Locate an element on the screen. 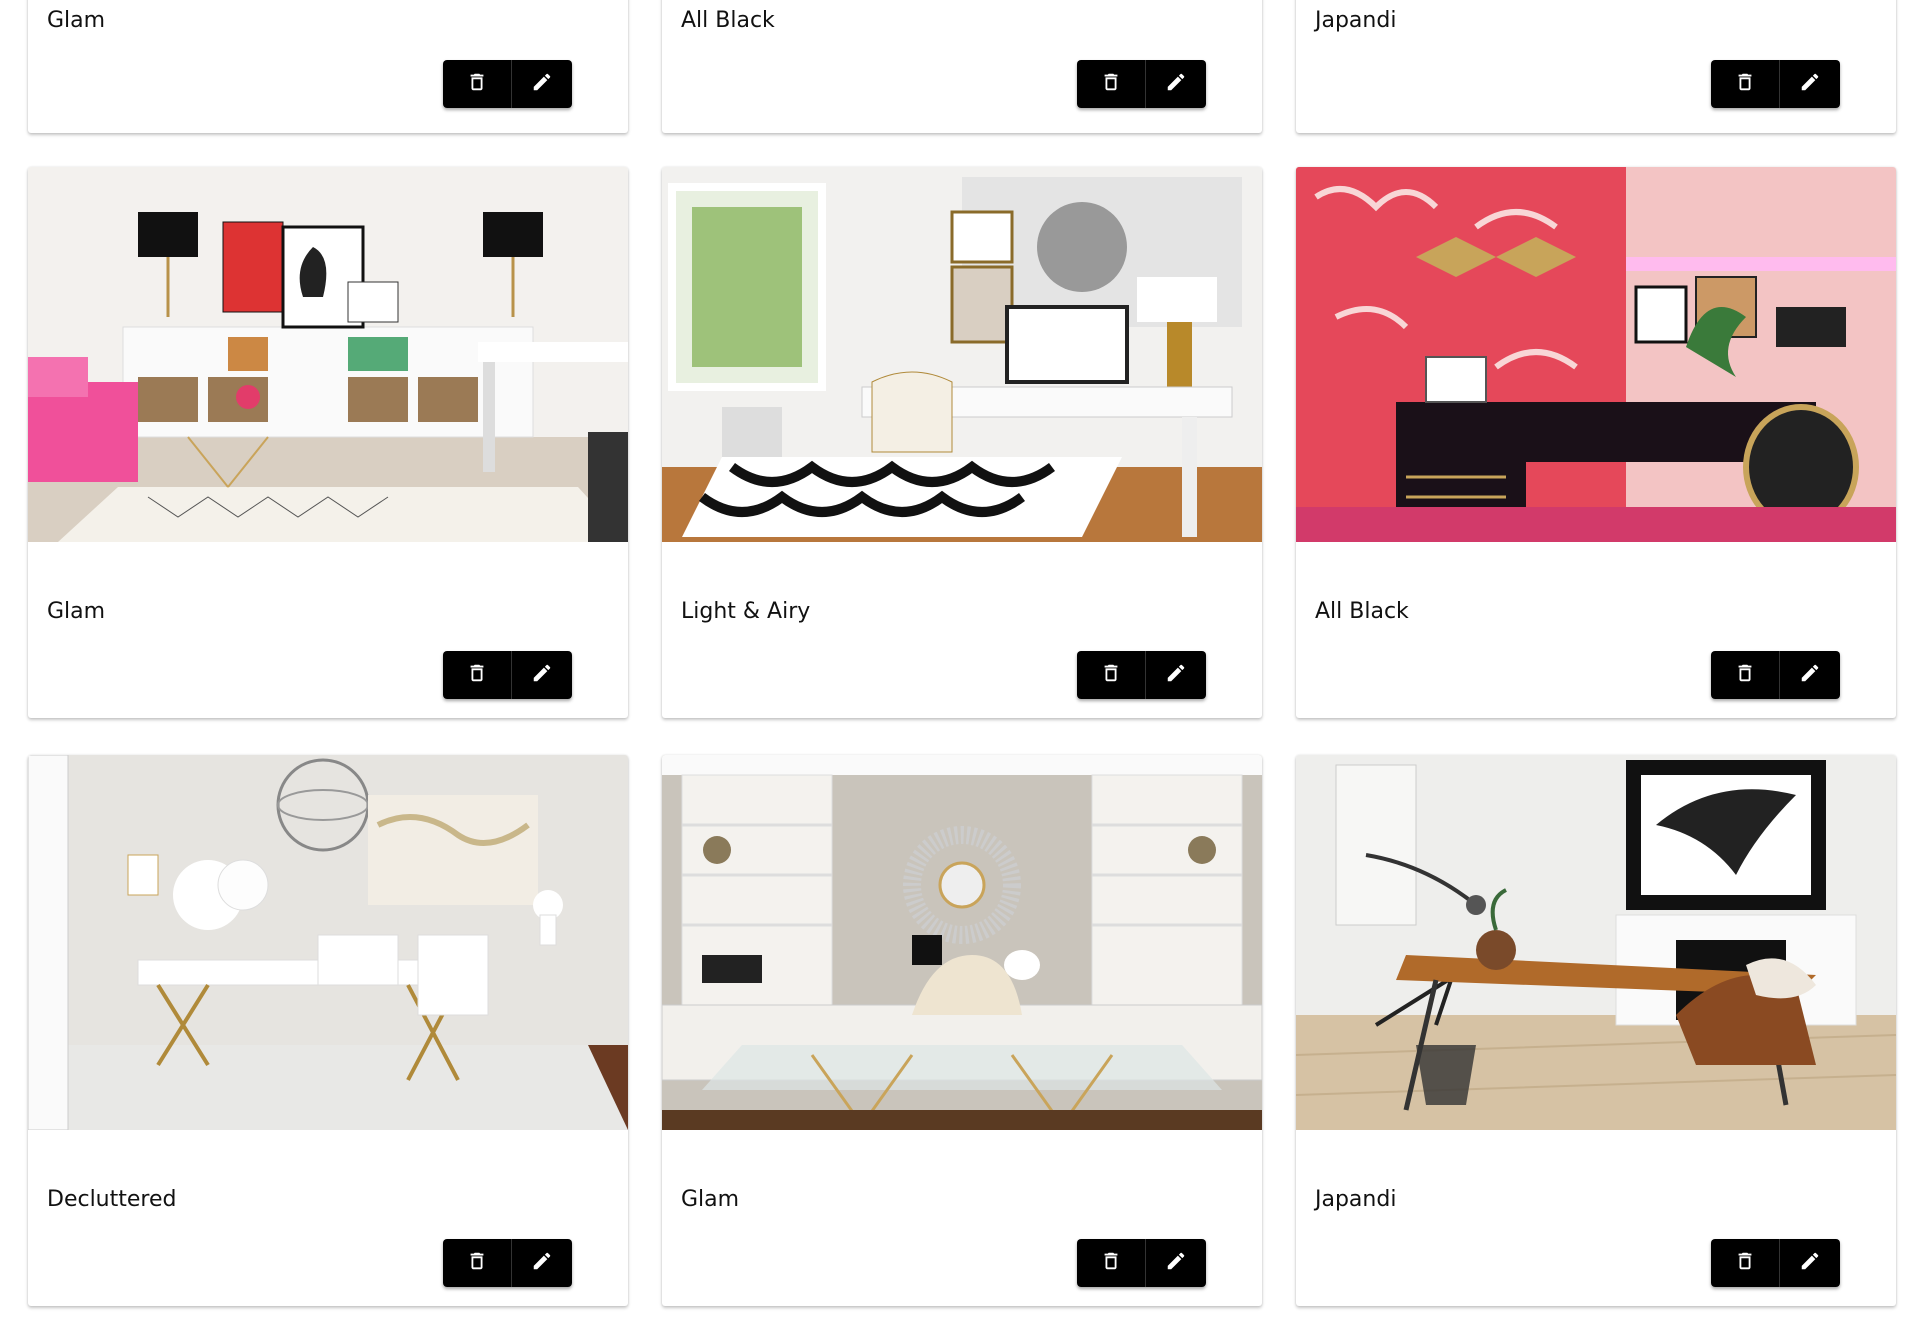 This screenshot has width=1916, height=1326. all-black-office-image is located at coordinates (1596, 354).